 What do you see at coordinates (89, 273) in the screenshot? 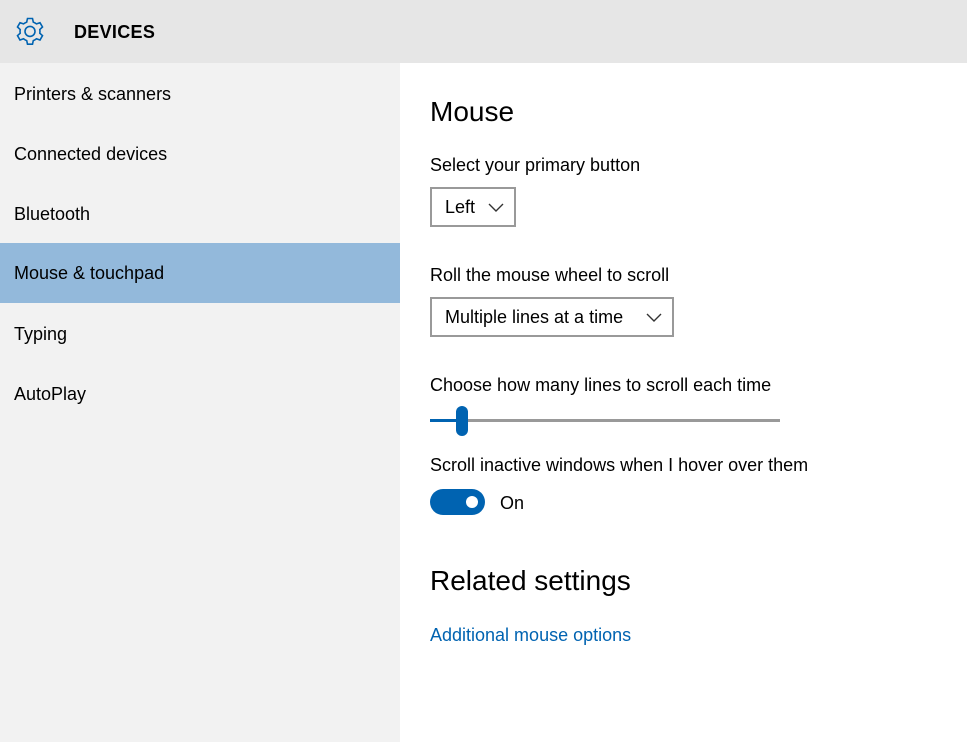
I see `sidebar-item-label: Mouse & touchpad` at bounding box center [89, 273].